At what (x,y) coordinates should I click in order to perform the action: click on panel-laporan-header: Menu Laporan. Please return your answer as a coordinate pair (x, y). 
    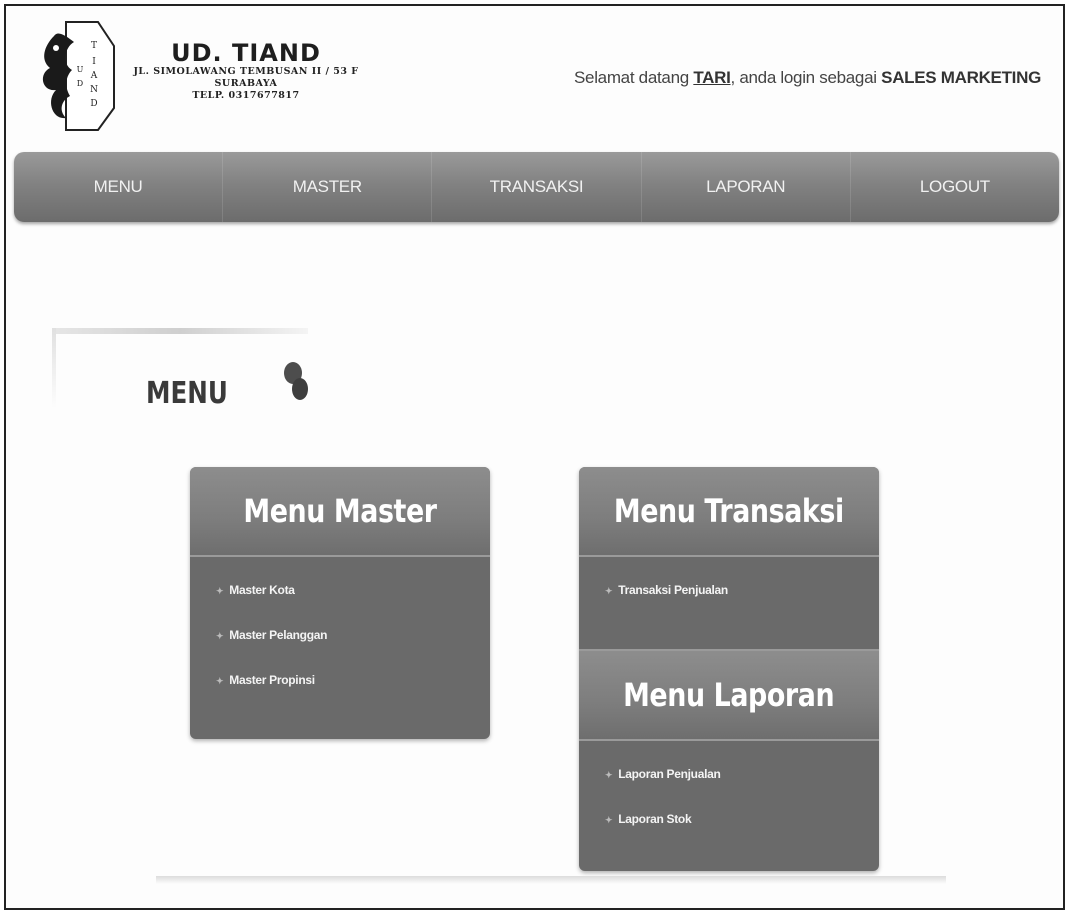
    Looking at the image, I should click on (729, 695).